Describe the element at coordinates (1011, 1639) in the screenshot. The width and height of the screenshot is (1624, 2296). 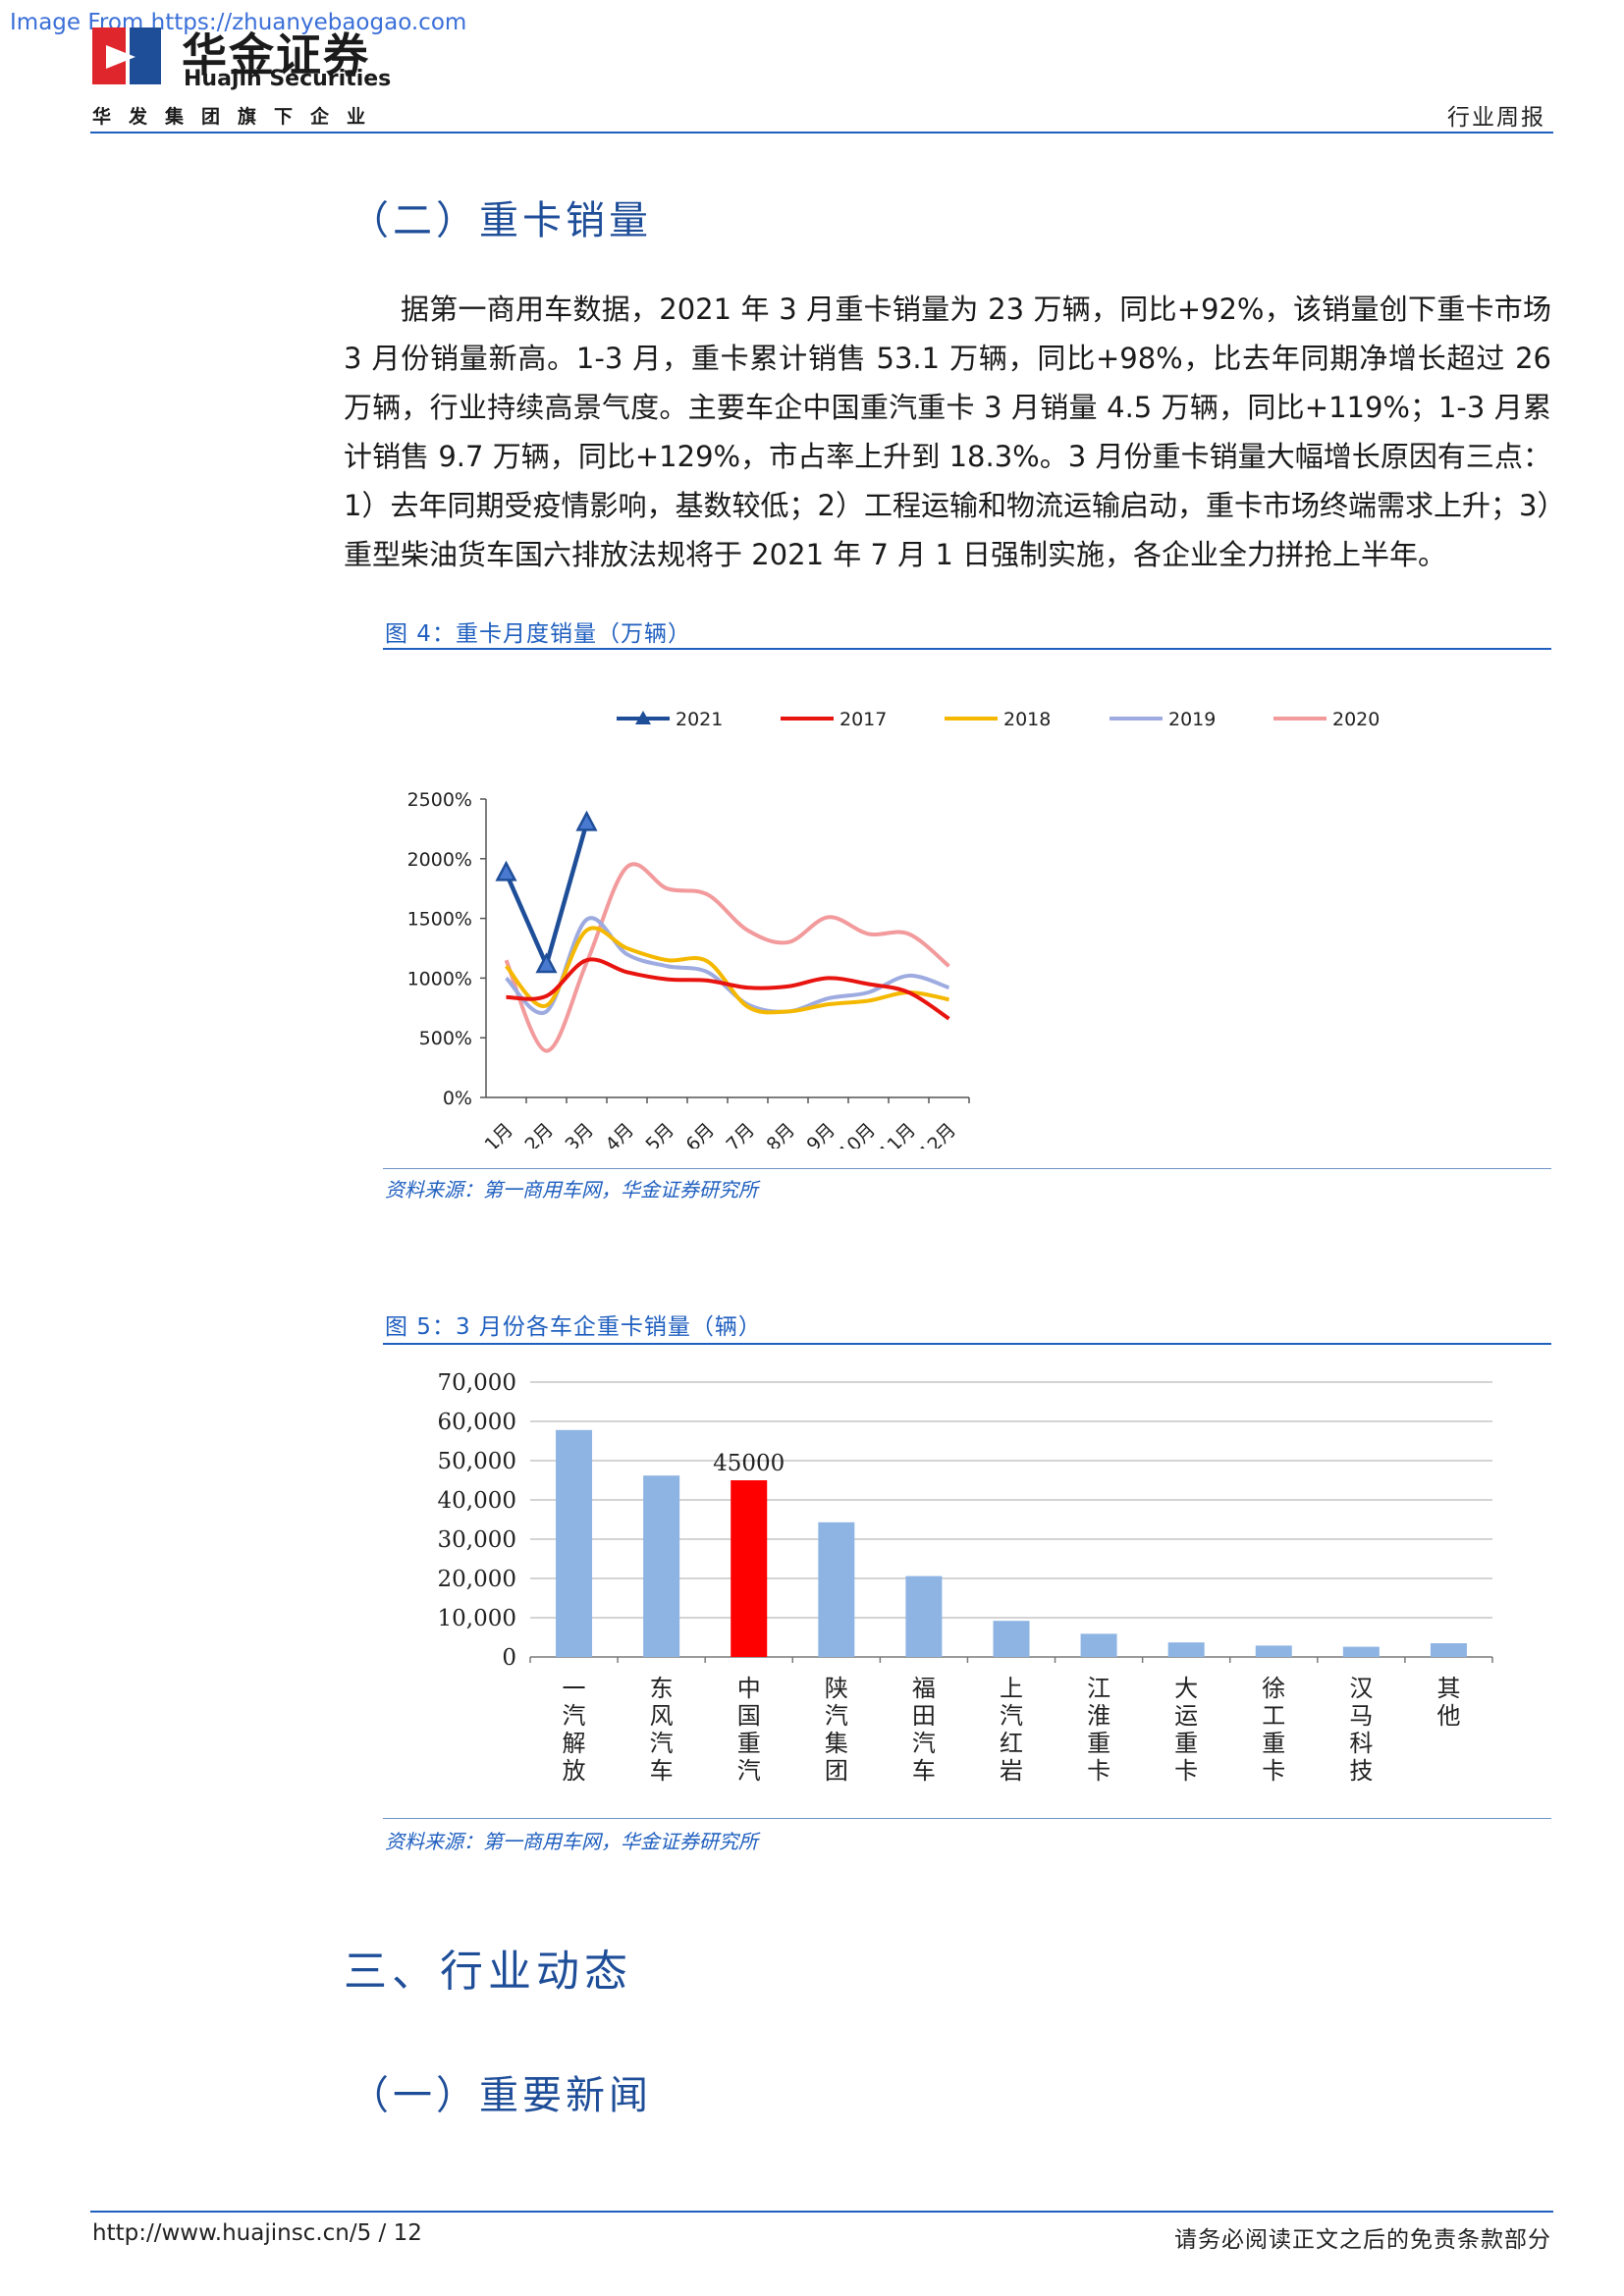
I see `bar-上汽红岩` at that location.